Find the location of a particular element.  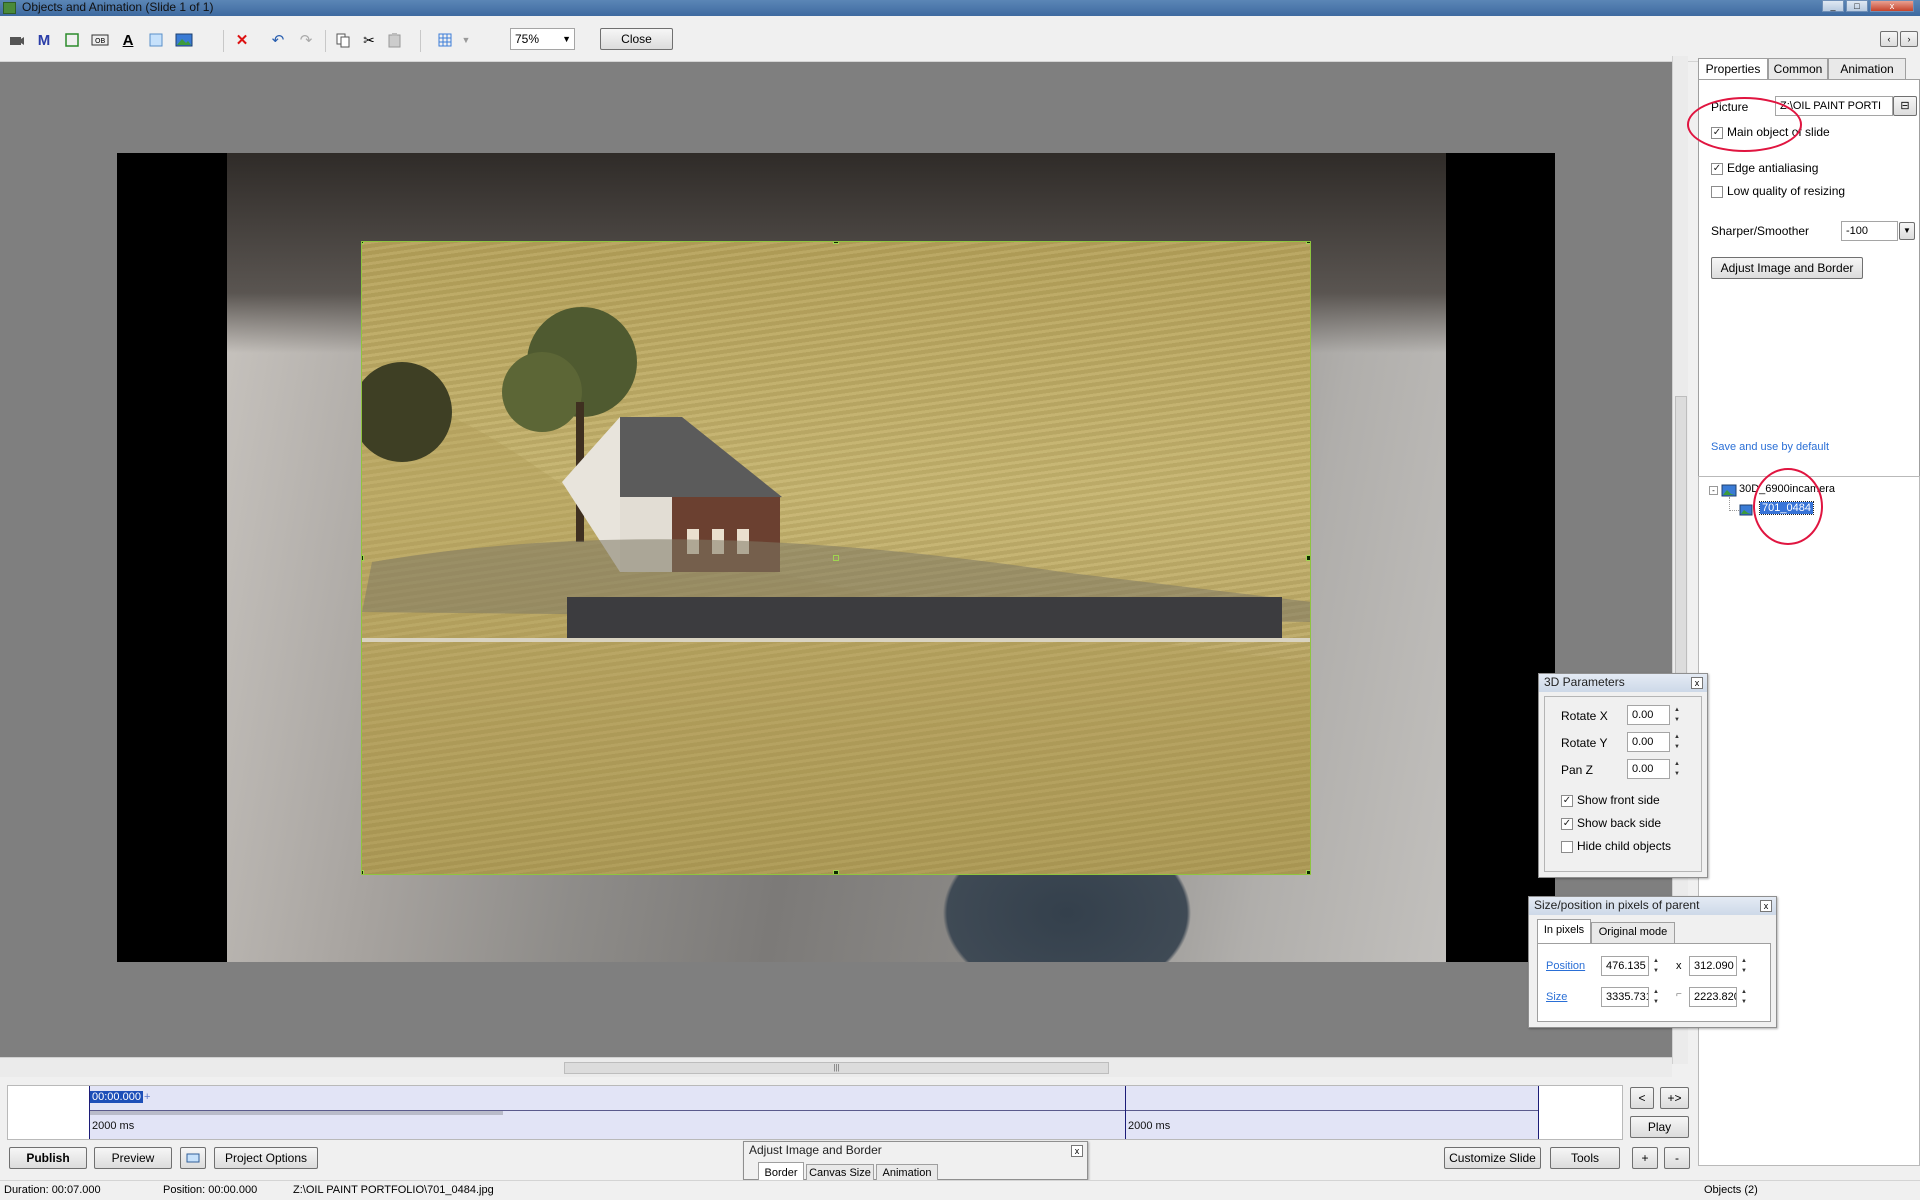

resize-handle-r is located at coordinates (1308, 558).